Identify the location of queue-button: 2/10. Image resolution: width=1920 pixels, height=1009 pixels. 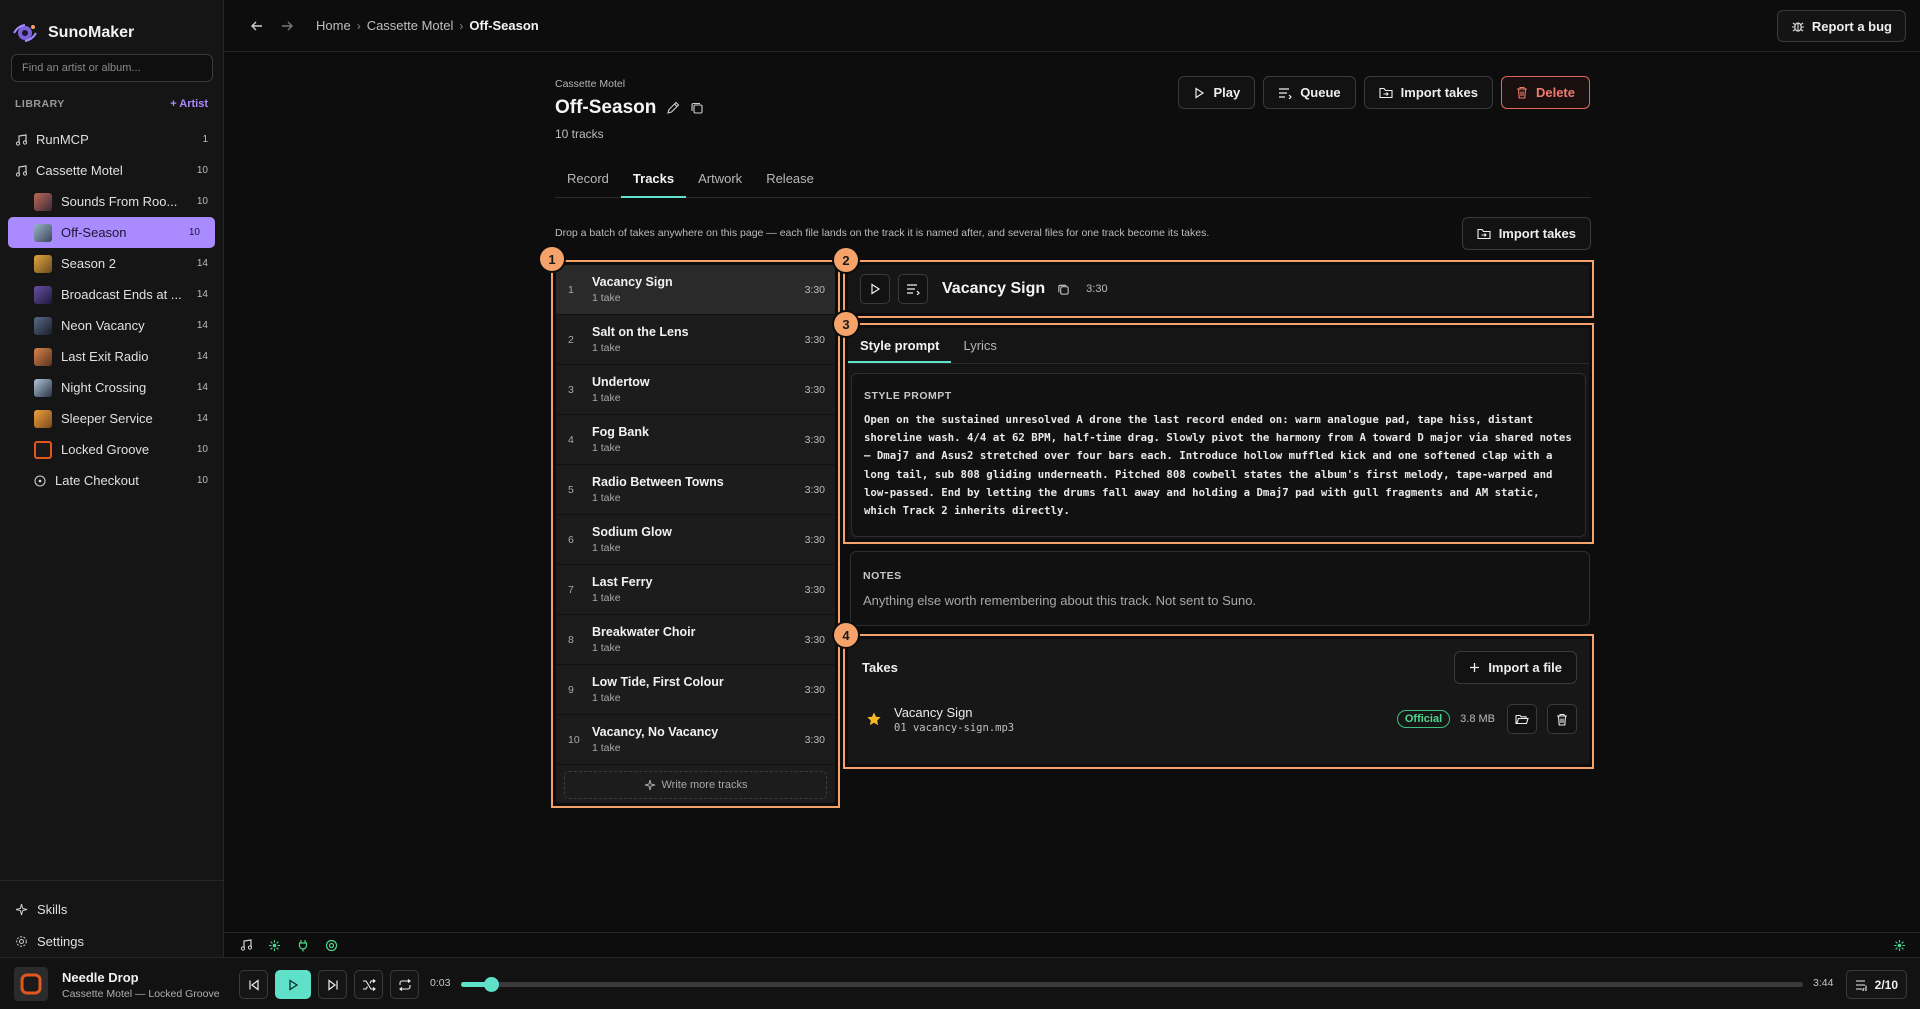
(1876, 984).